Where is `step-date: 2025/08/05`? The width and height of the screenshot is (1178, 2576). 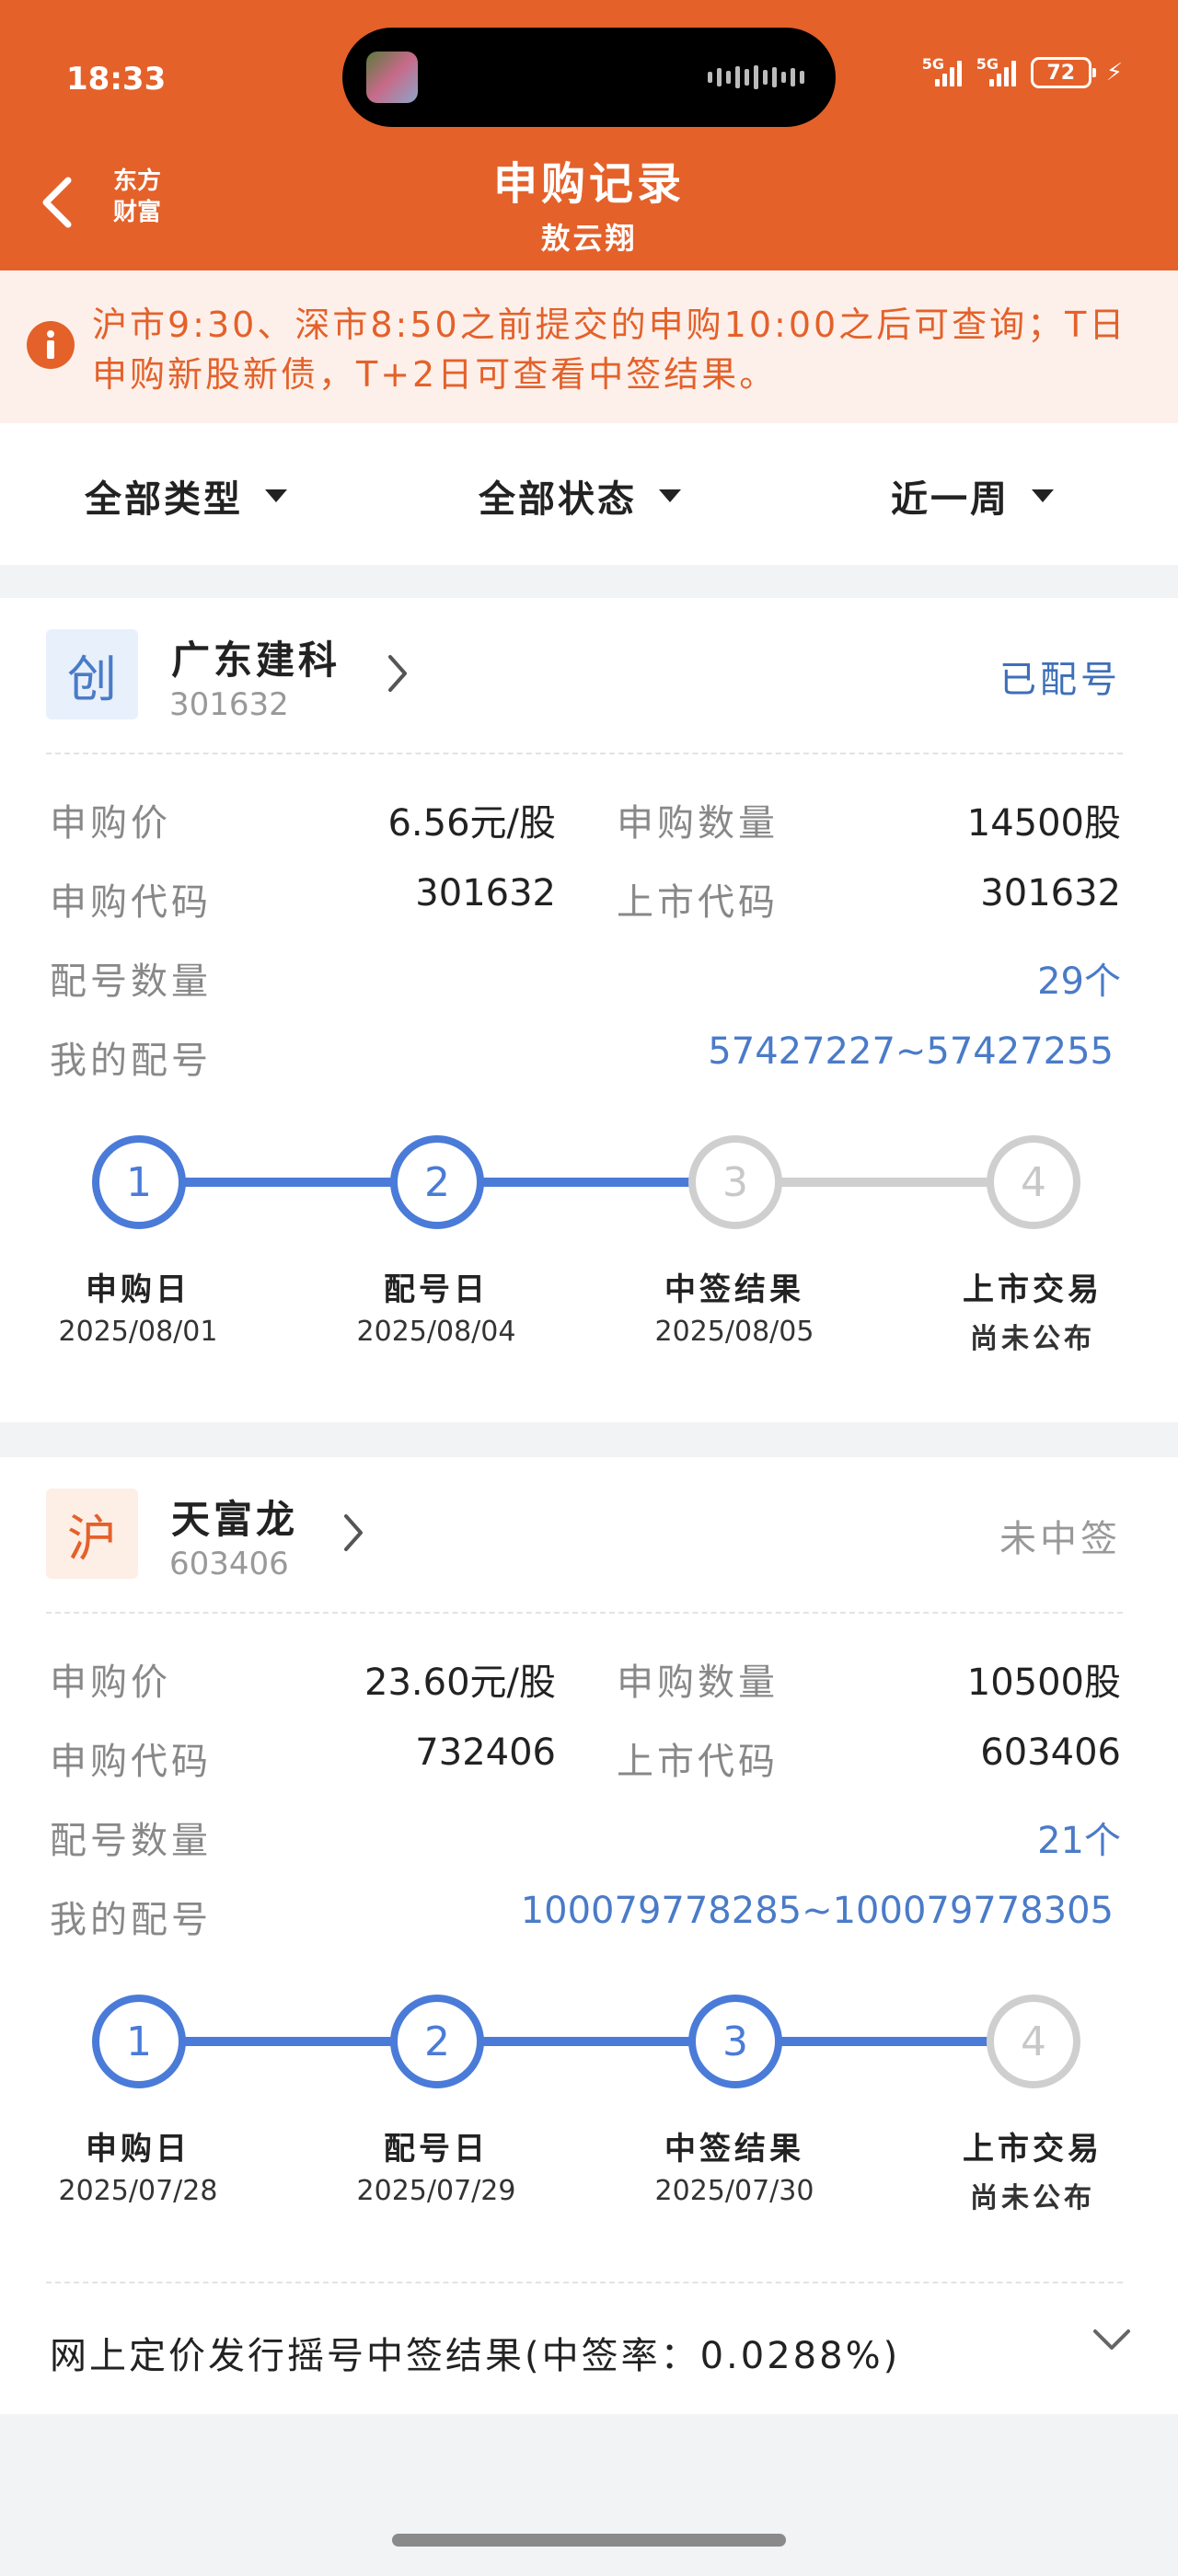
step-date: 2025/08/05 is located at coordinates (734, 1332).